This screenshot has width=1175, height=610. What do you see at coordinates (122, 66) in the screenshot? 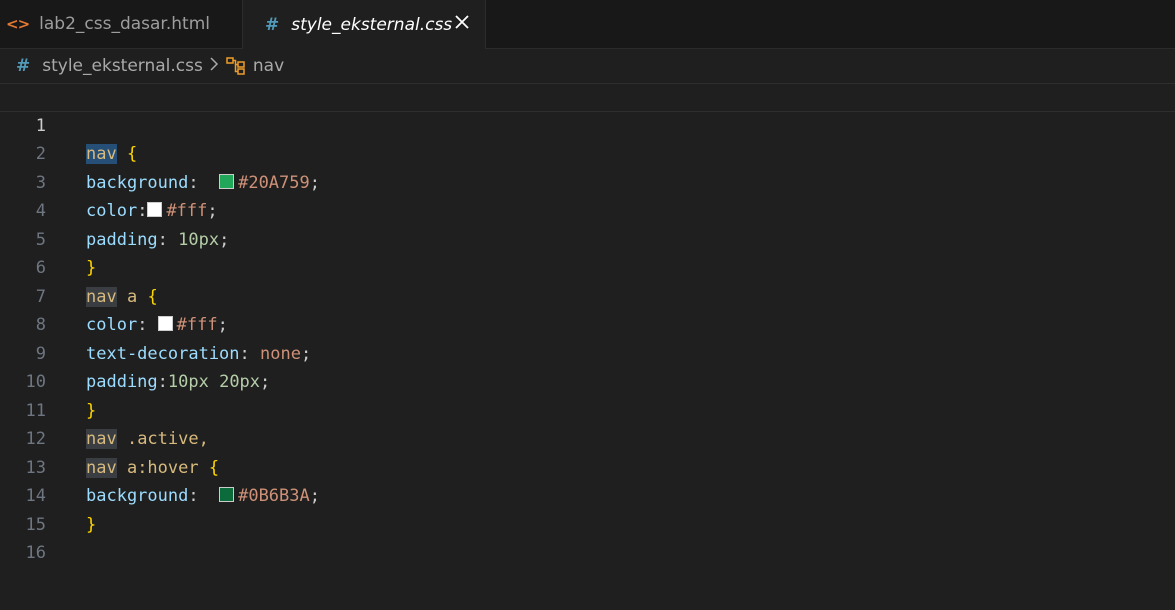
I see `breadcrumb-file: style_eksternal.css` at bounding box center [122, 66].